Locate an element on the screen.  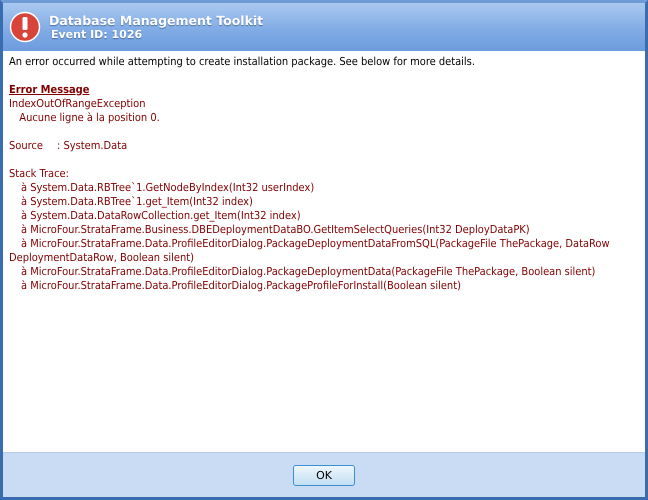
stack-frame: à System.Data.DataRowCollection.get_Item(Int32 index) is located at coordinates (316, 216).